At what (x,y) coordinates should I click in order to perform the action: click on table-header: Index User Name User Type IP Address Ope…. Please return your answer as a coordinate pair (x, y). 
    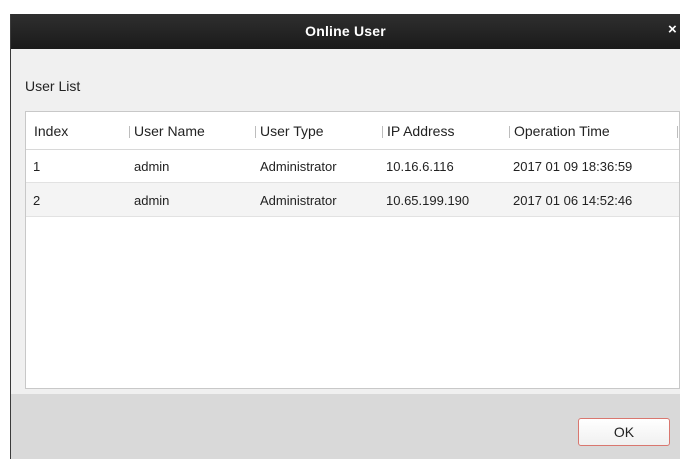
    Looking at the image, I should click on (352, 131).